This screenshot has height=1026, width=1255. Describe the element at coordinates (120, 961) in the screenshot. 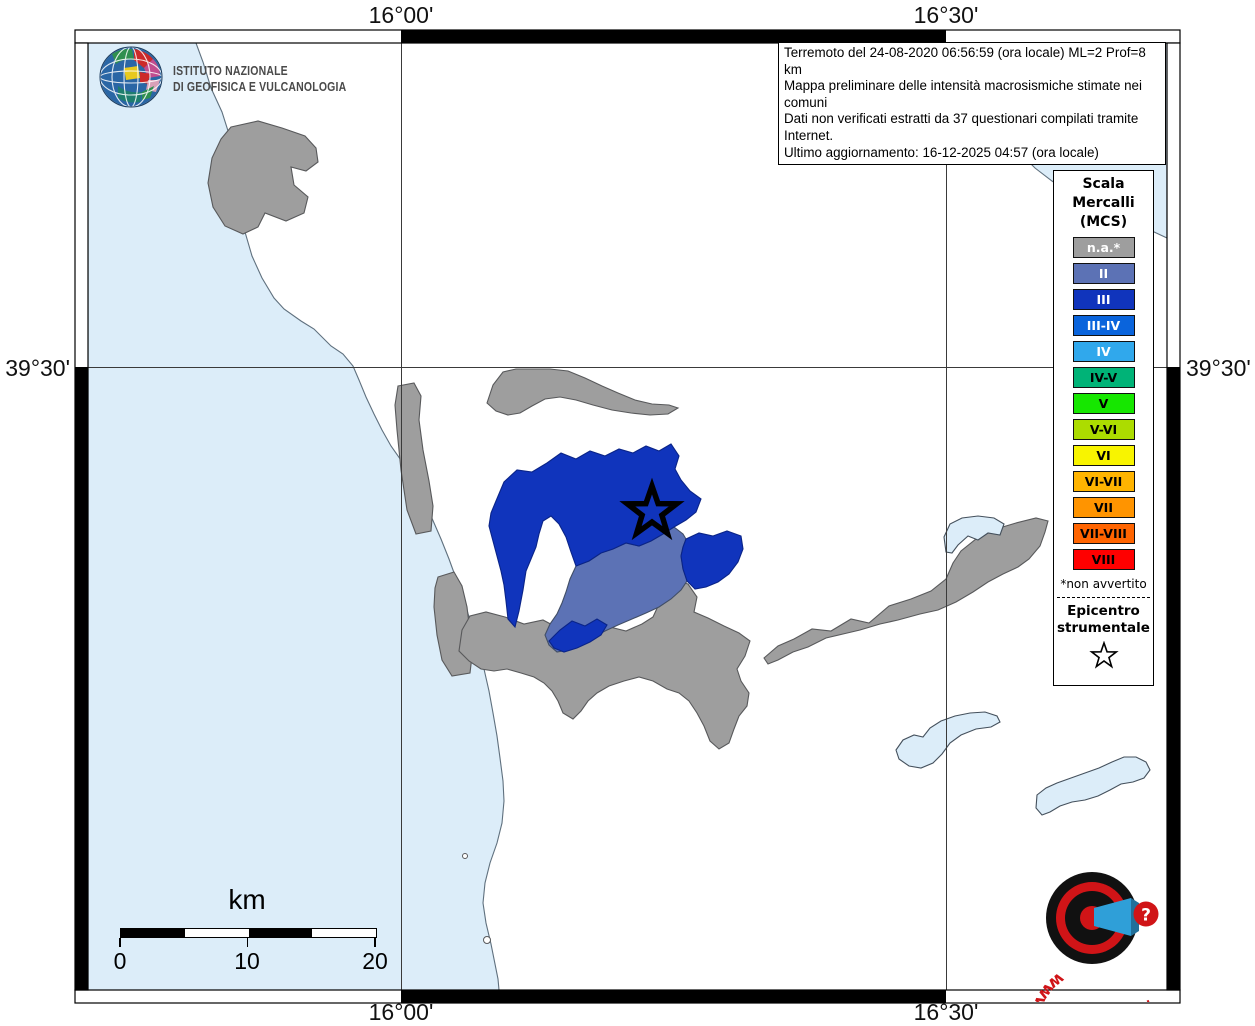

I see `scalebar-label-0: 0` at that location.